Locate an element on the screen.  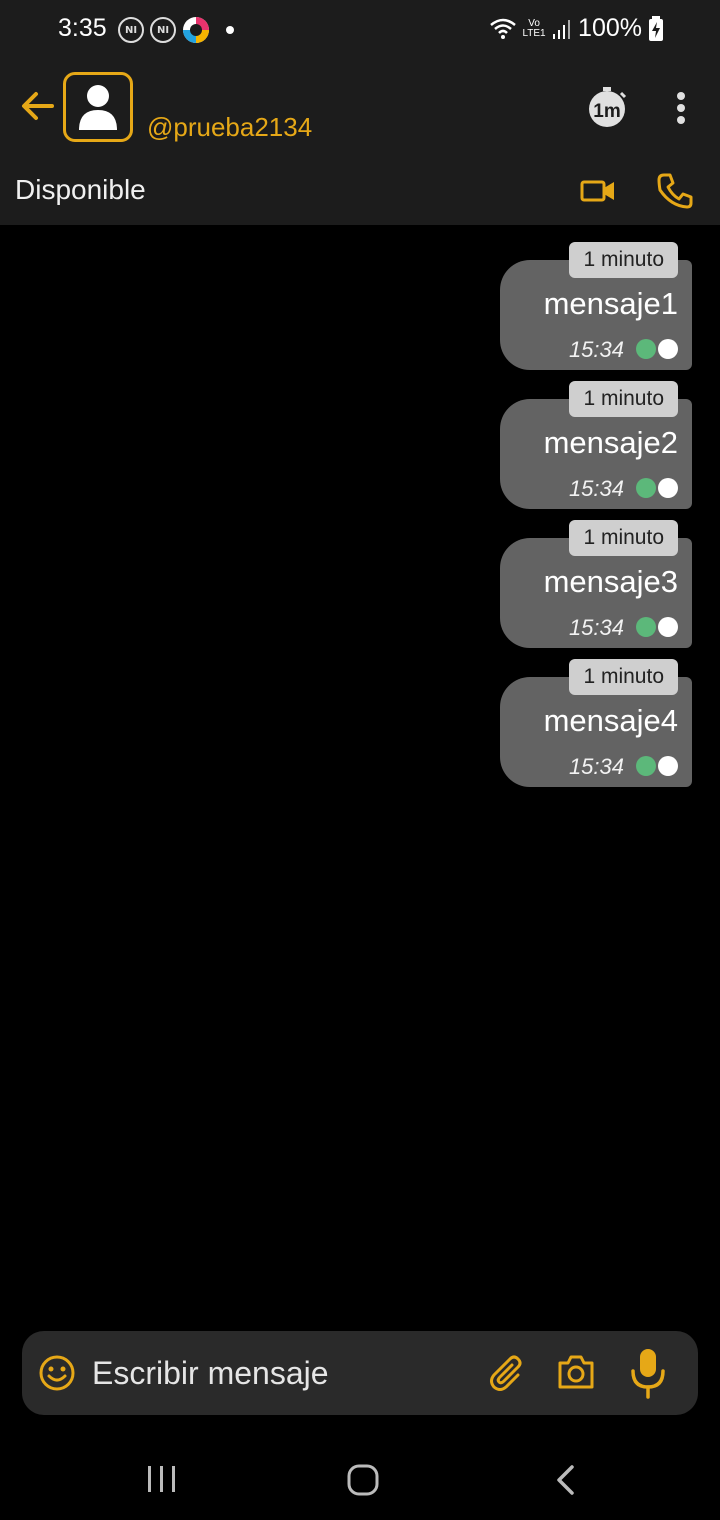
network-label: Vo LTE1 is located at coordinates (534, 28).